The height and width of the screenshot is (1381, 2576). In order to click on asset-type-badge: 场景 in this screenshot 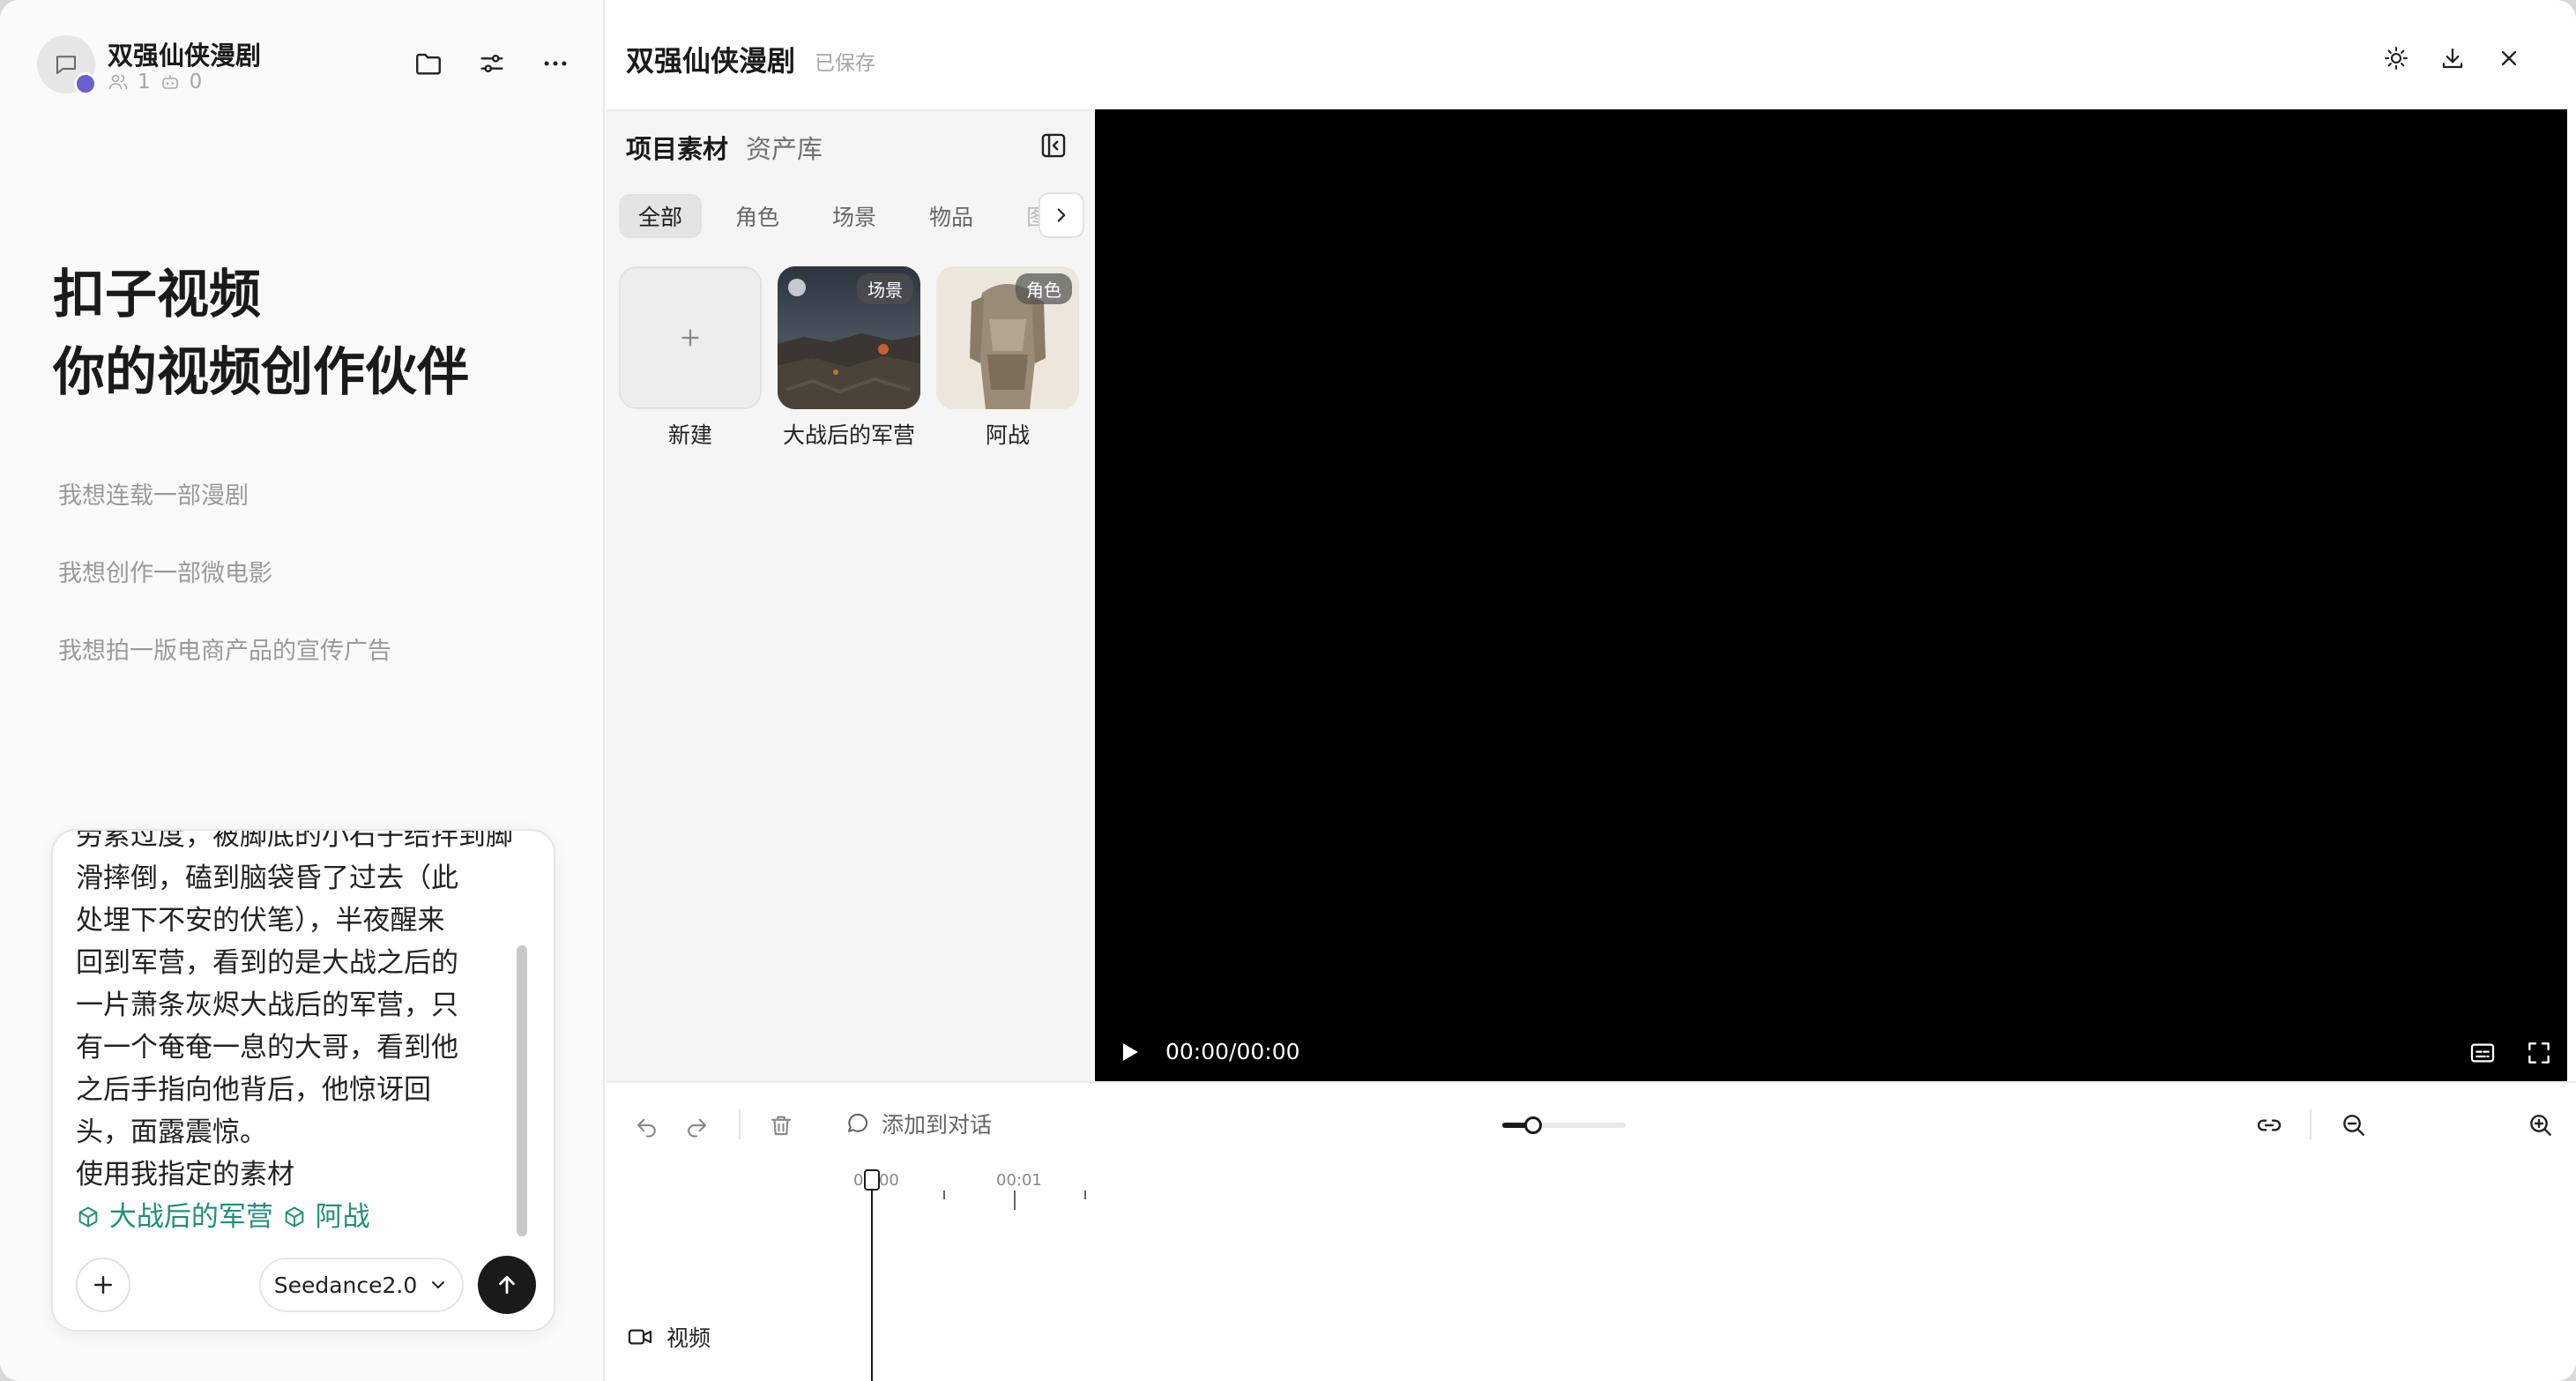, I will do `click(885, 288)`.